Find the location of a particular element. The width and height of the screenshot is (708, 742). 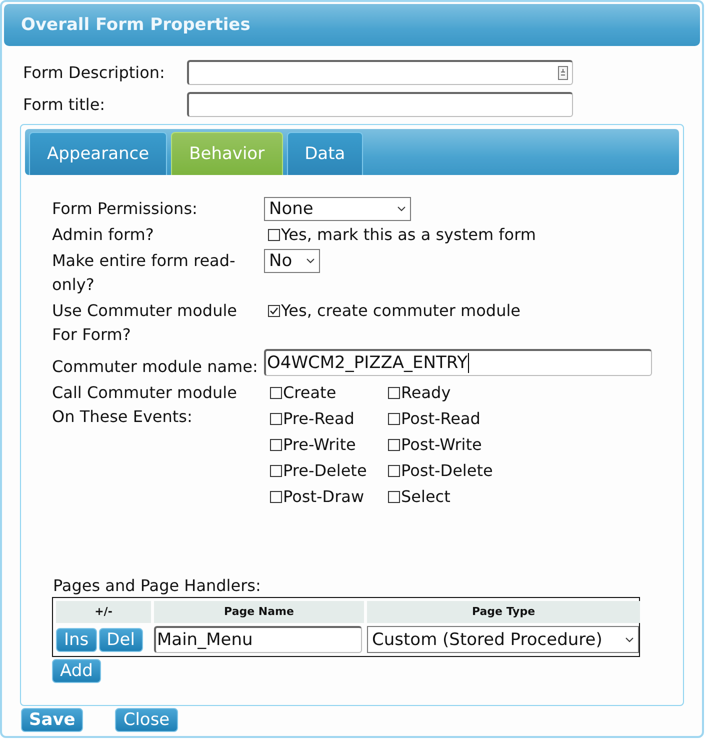

checkbox-label: Select is located at coordinates (425, 497).